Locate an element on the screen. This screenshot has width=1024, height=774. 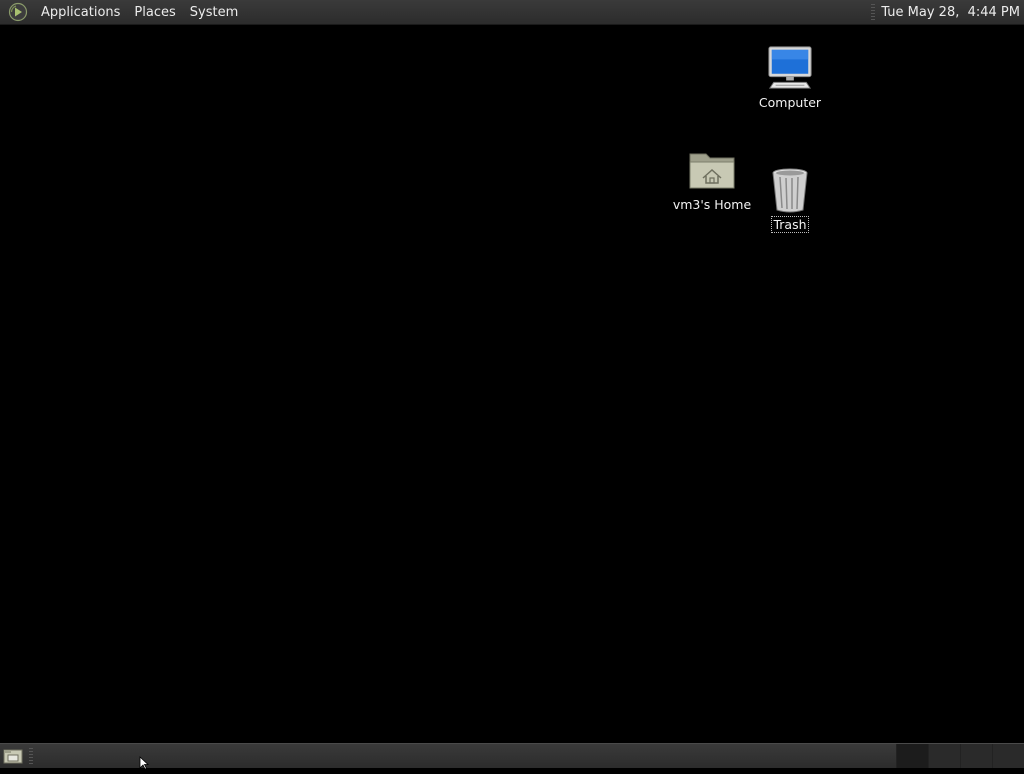
desktop-icon-label: Trash is located at coordinates (789, 224).